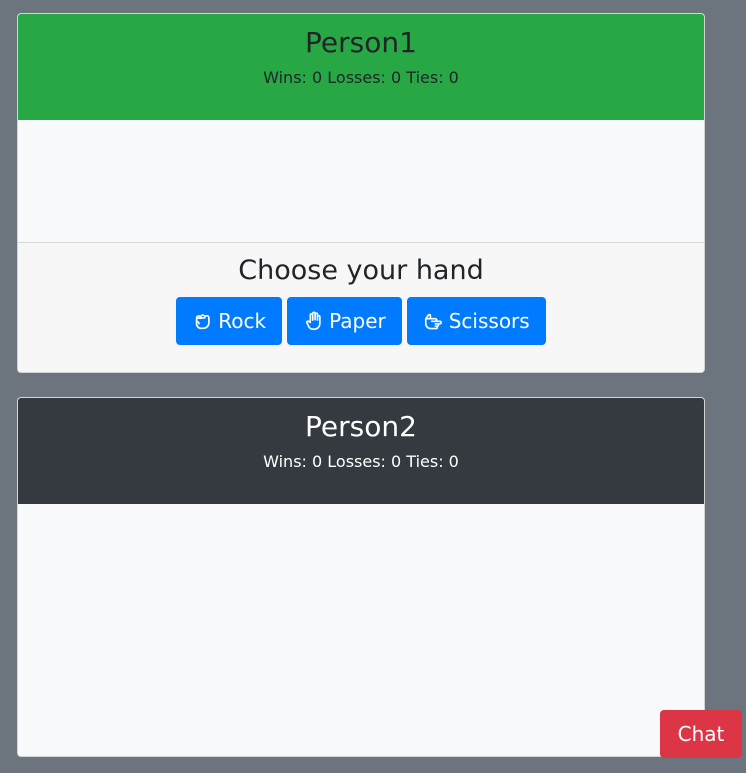 The width and height of the screenshot is (746, 773). What do you see at coordinates (489, 321) in the screenshot?
I see `scissors-button-label: Scissors` at bounding box center [489, 321].